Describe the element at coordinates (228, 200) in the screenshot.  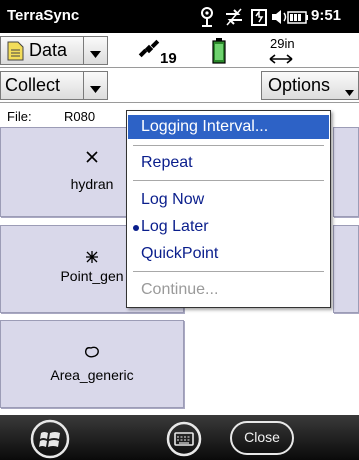
I see `menu-item-log-now: Log Now` at that location.